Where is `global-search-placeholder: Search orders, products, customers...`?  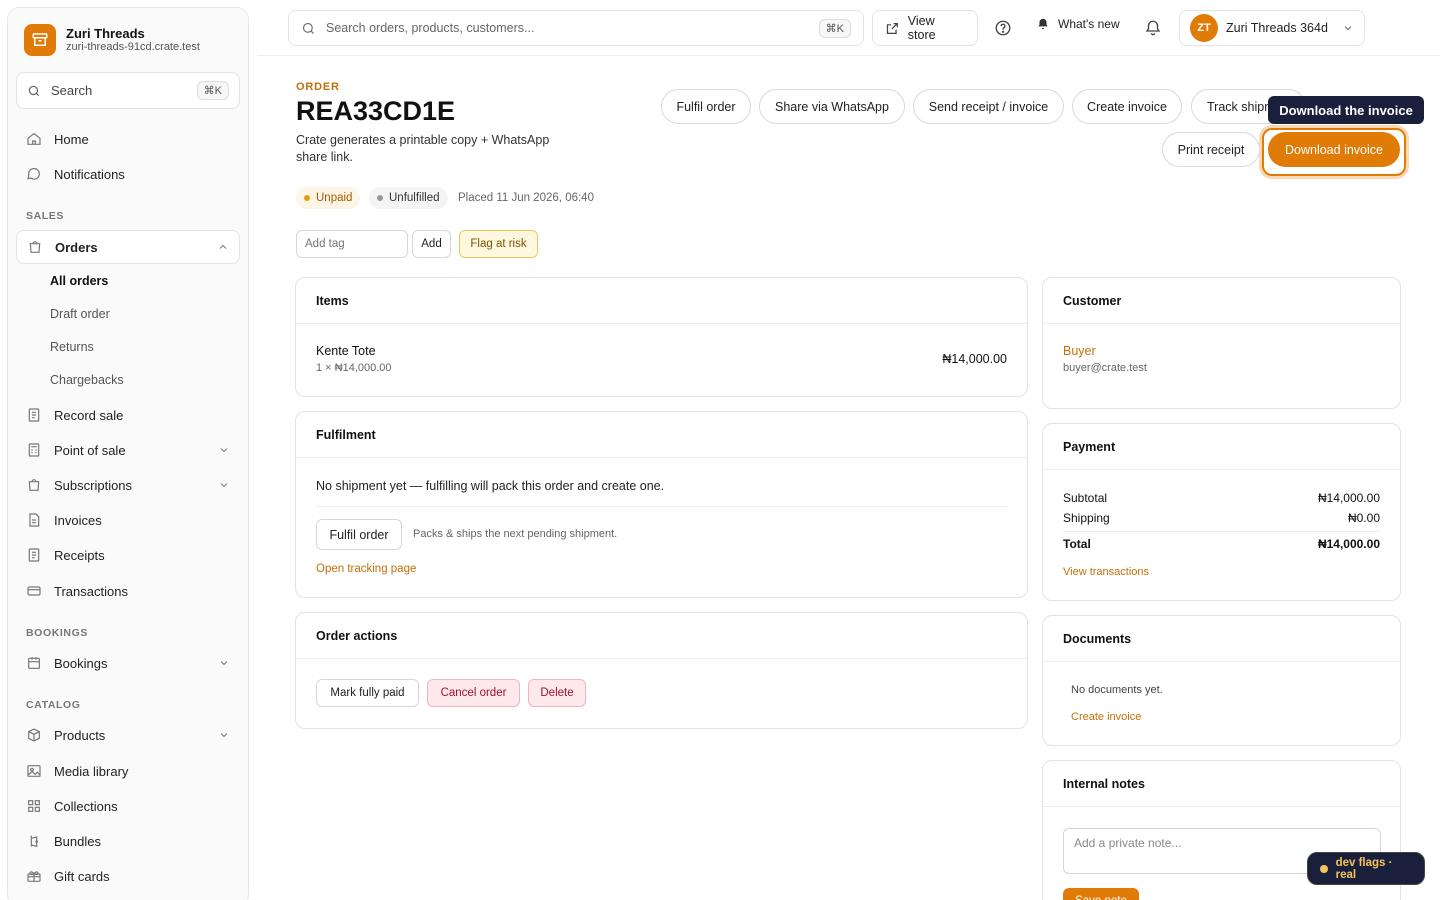 global-search-placeholder: Search orders, products, customers... is located at coordinates (430, 28).